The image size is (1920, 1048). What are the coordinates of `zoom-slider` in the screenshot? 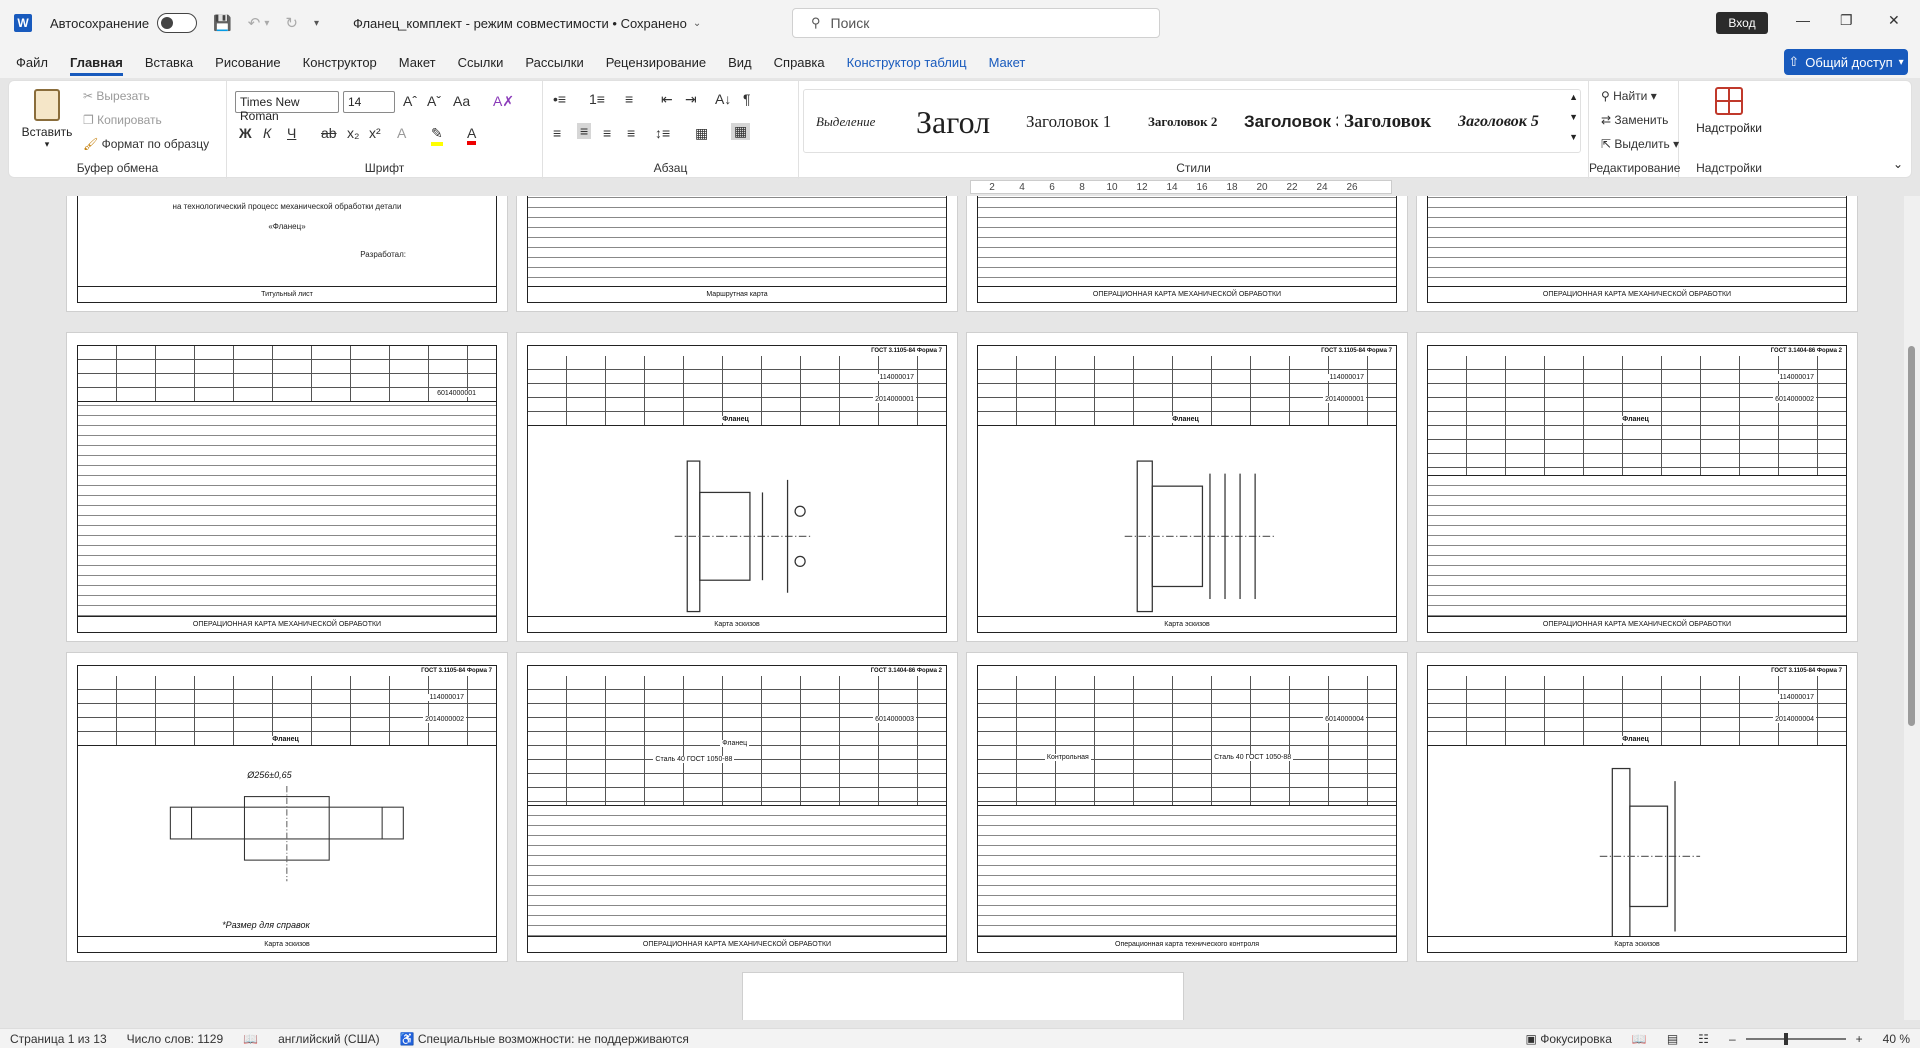 It's located at (1795, 1038).